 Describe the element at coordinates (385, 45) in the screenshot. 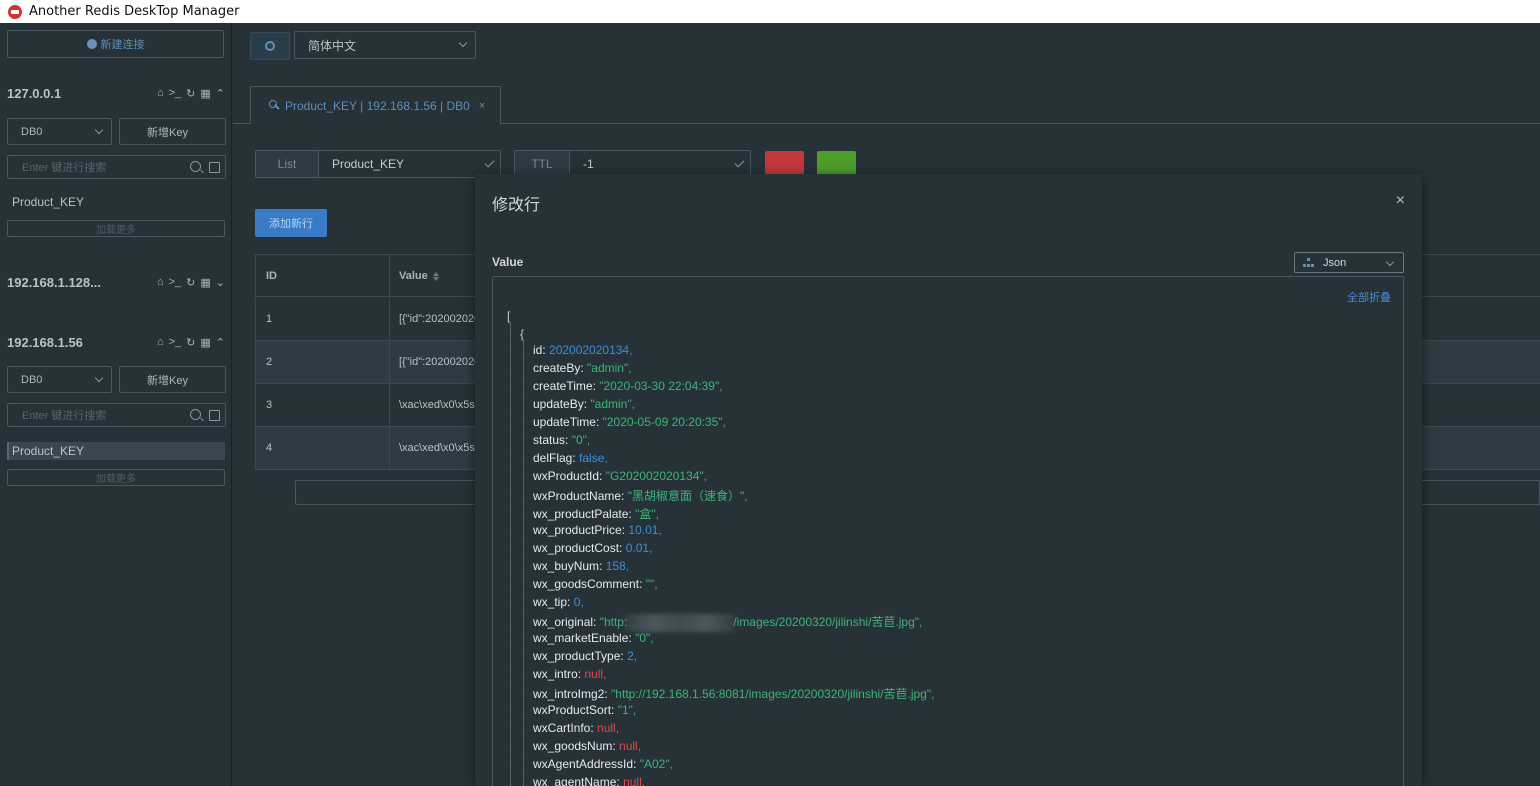

I see `language-select: 简体中文` at that location.